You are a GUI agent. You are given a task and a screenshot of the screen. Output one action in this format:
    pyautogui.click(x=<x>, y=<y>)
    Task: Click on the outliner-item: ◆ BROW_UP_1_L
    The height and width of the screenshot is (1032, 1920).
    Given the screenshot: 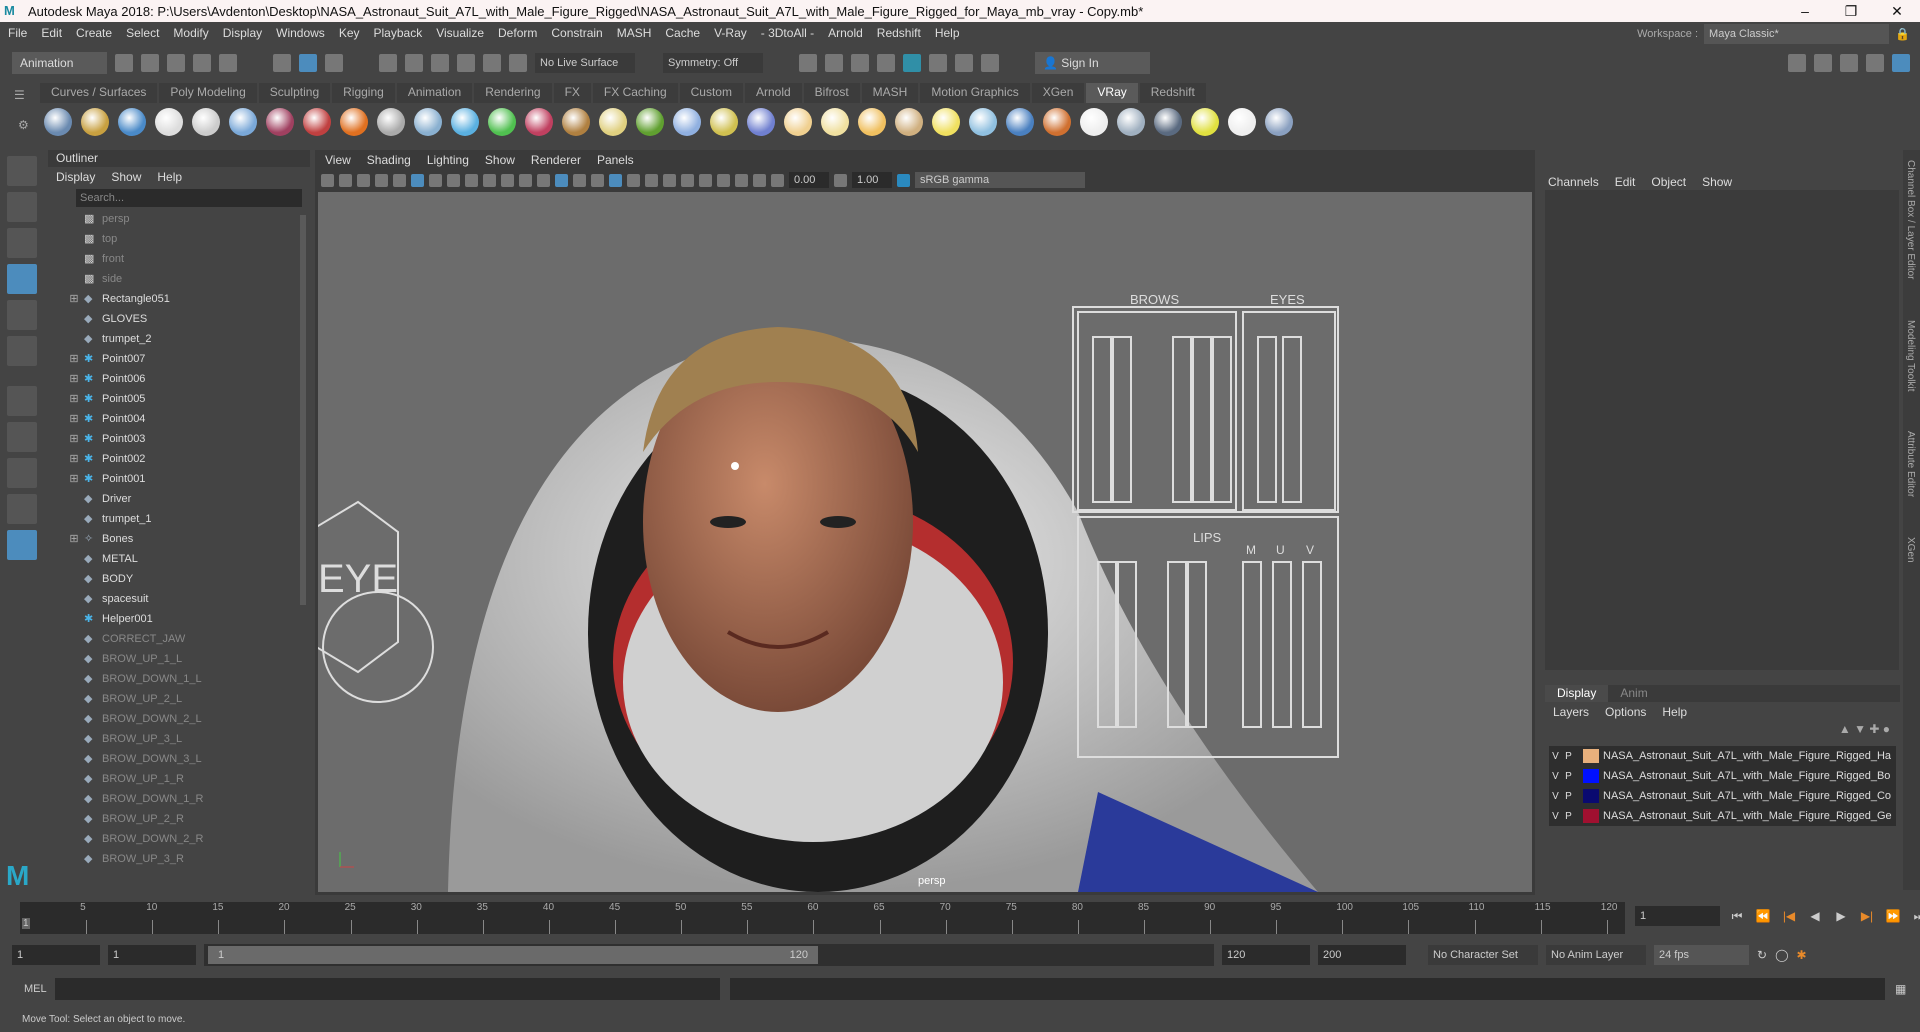 What is the action you would take?
    pyautogui.click(x=179, y=659)
    